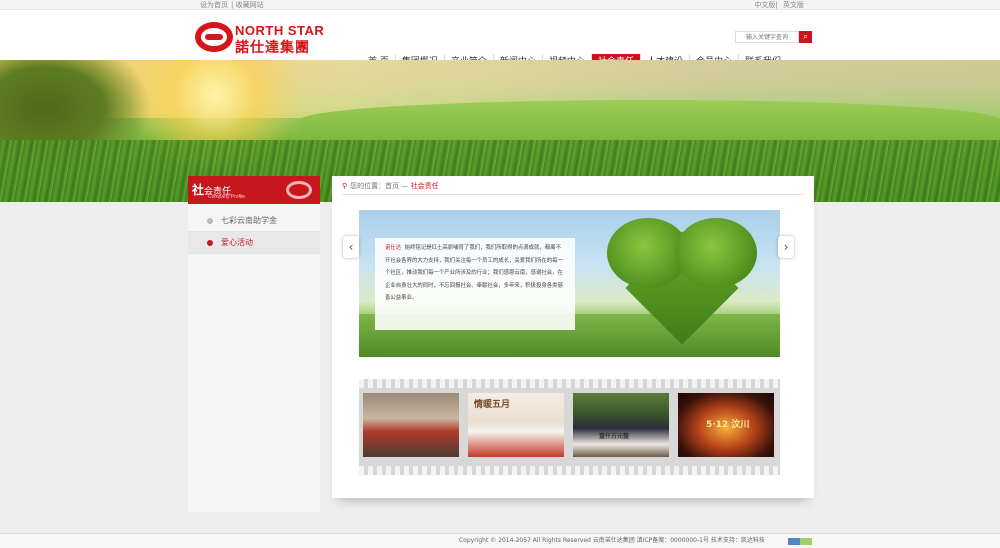 The width and height of the screenshot is (1000, 548). I want to click on bookmark-link: 收藏网站, so click(250, 5).